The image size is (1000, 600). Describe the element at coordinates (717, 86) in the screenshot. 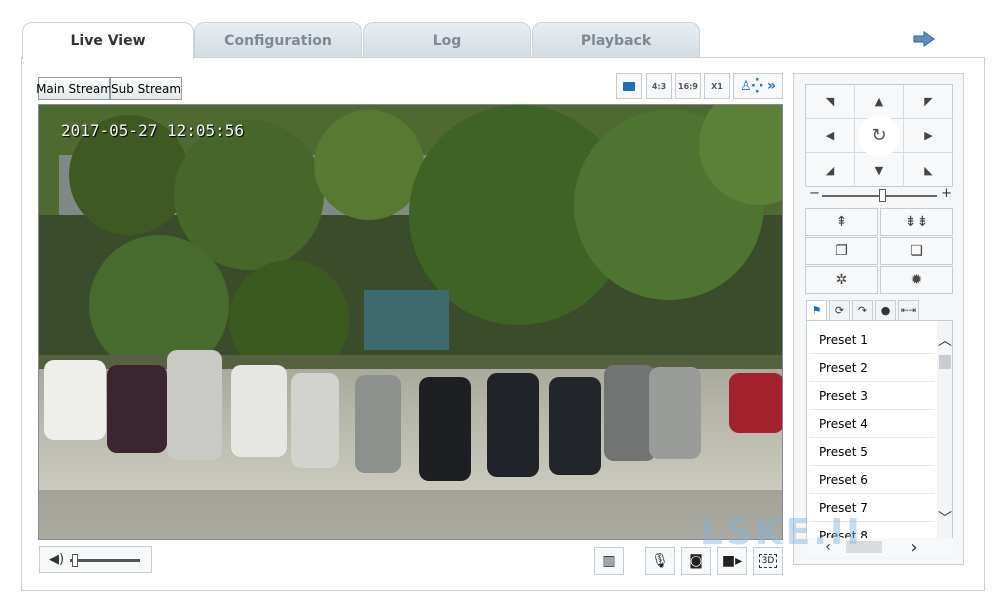

I see `scale-x1-button: X1` at that location.